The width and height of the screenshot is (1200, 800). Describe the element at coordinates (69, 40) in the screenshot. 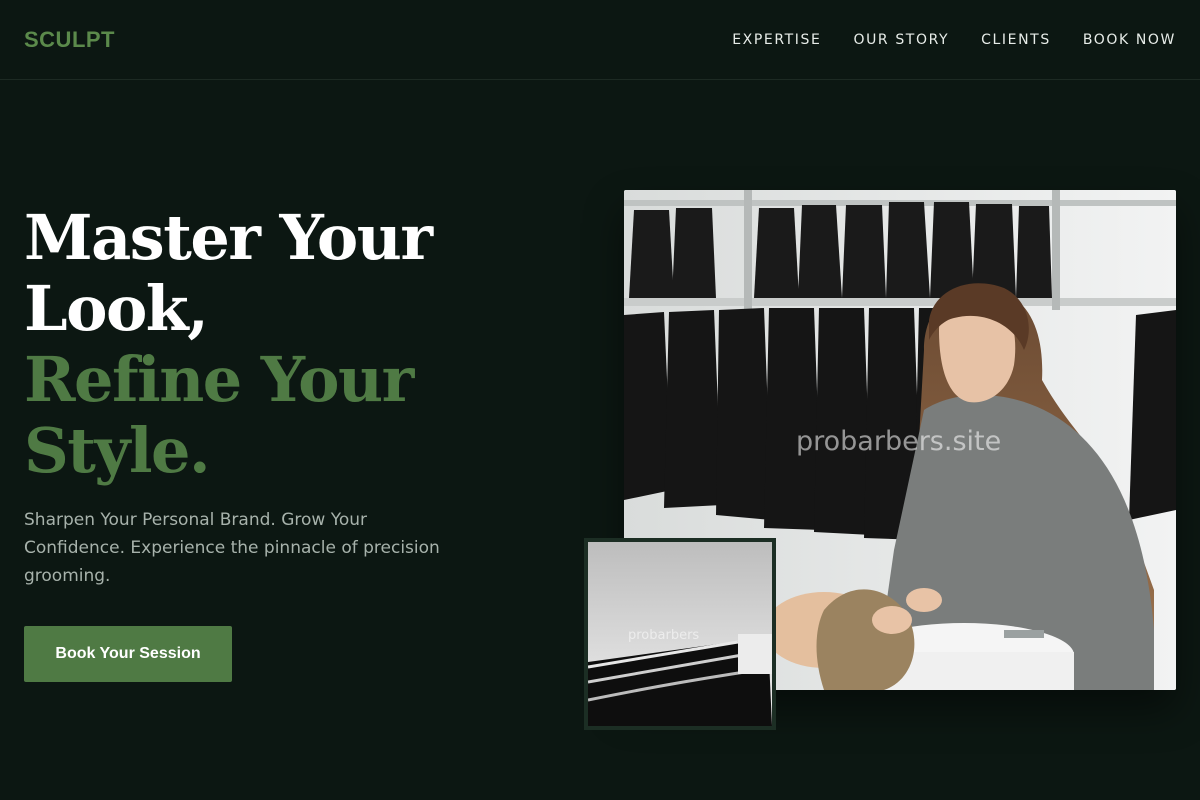

I see `brand-logo: SCULPT` at that location.